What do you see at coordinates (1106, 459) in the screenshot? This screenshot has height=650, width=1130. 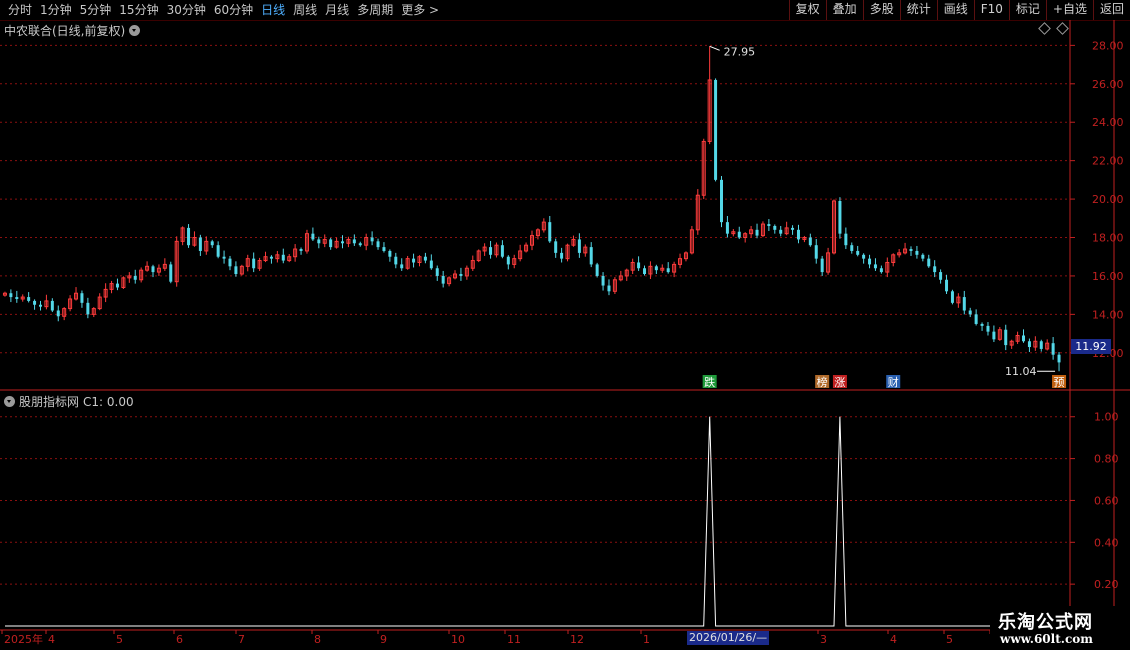 I see `y-tick-label: 0.80` at bounding box center [1106, 459].